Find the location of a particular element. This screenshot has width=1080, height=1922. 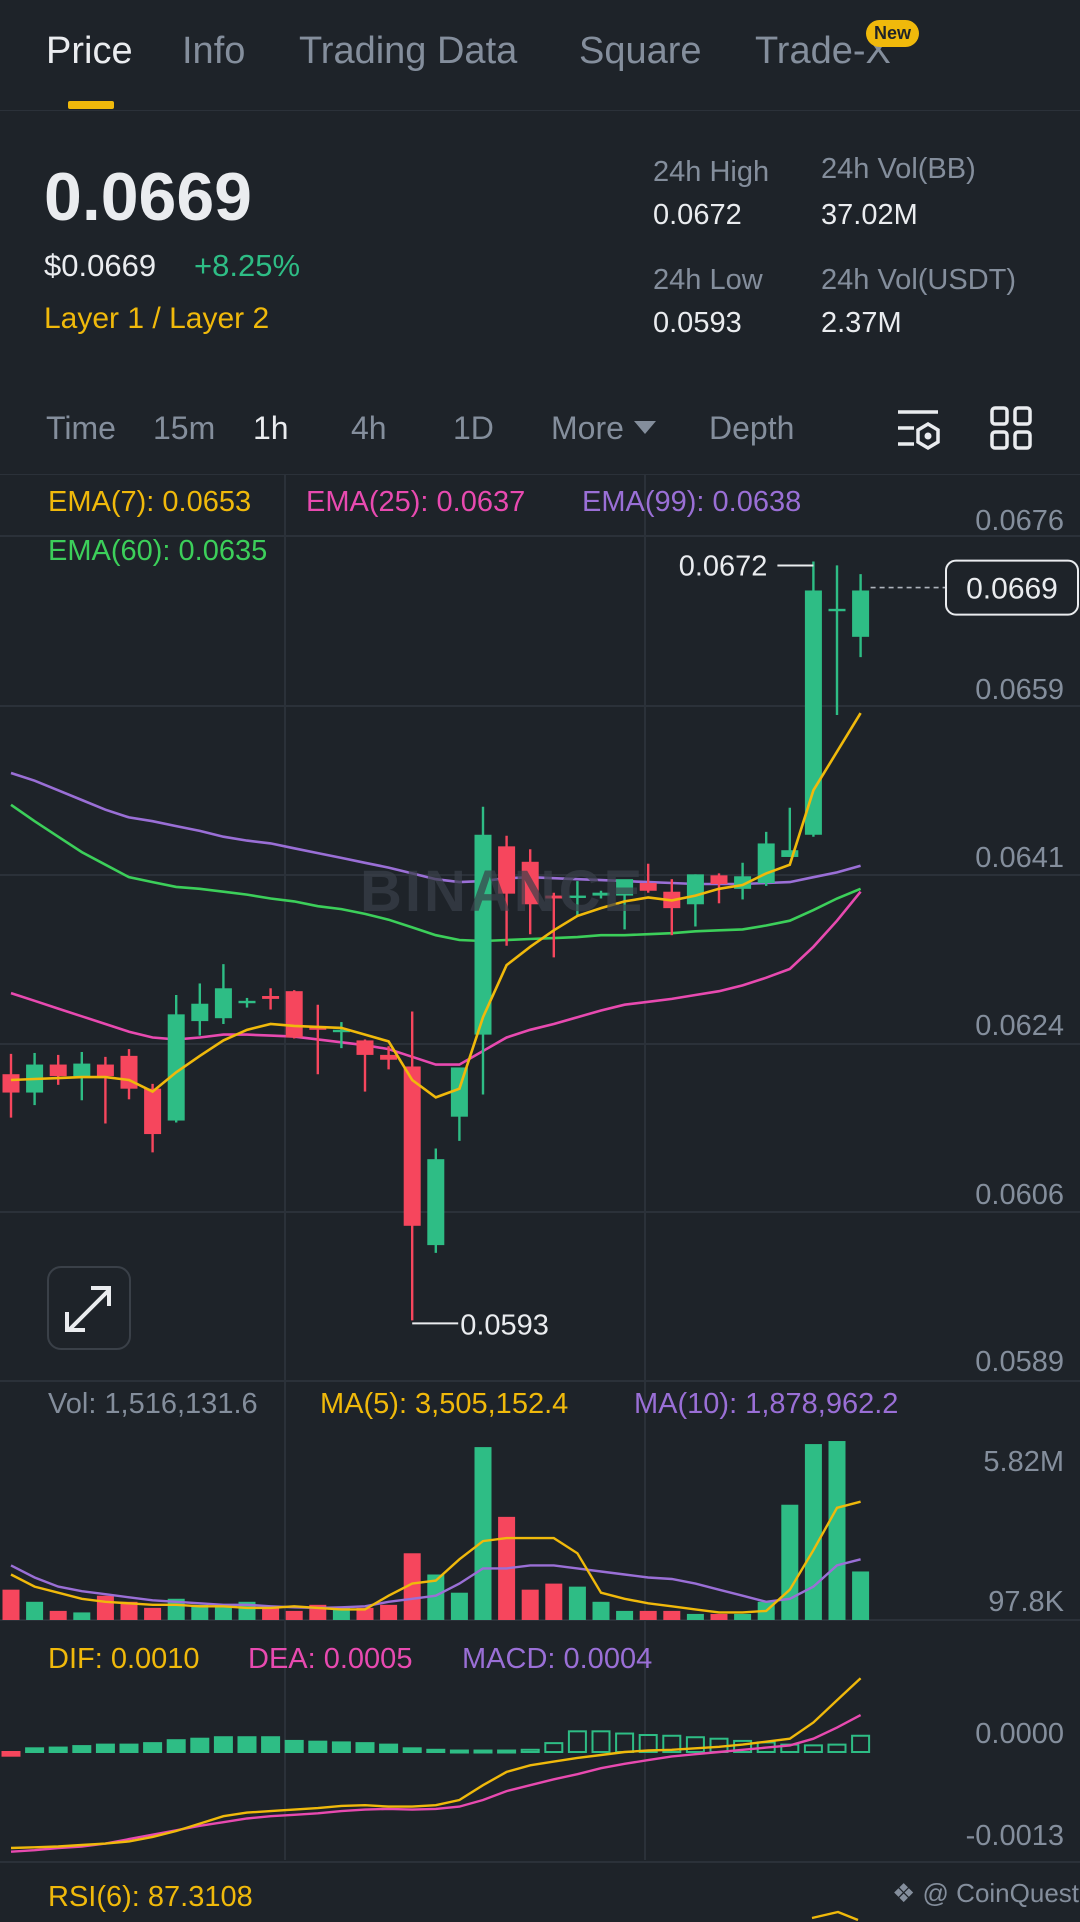

expand-icon is located at coordinates (88, 1309).